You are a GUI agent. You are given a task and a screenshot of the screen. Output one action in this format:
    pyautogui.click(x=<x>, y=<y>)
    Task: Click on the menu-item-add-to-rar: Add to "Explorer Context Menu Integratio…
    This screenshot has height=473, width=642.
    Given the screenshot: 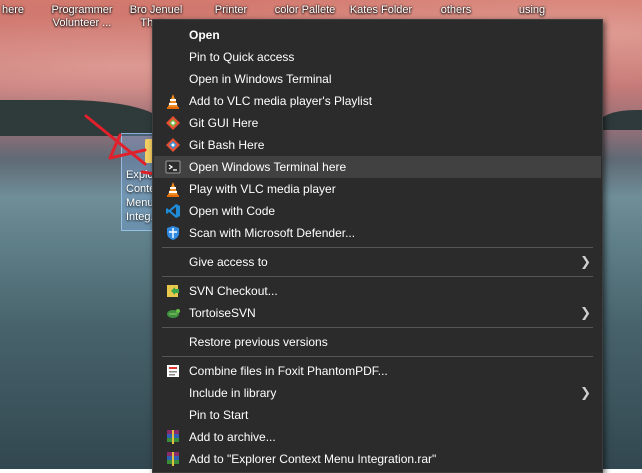 What is the action you would take?
    pyautogui.click(x=377, y=459)
    